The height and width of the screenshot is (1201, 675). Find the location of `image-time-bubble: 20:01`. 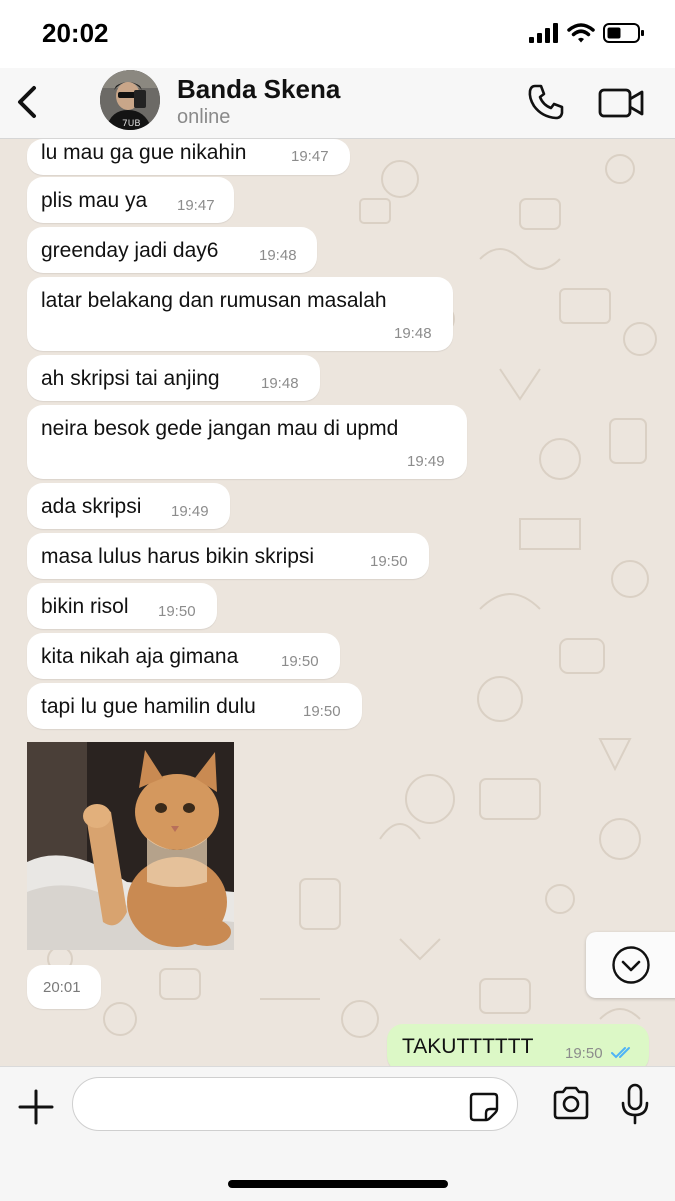

image-time-bubble: 20:01 is located at coordinates (64, 987).